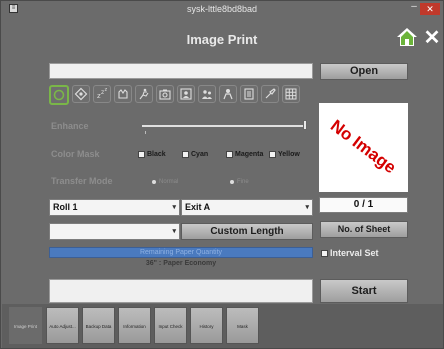  What do you see at coordinates (430, 9) in the screenshot?
I see `window-close-button: ✕` at bounding box center [430, 9].